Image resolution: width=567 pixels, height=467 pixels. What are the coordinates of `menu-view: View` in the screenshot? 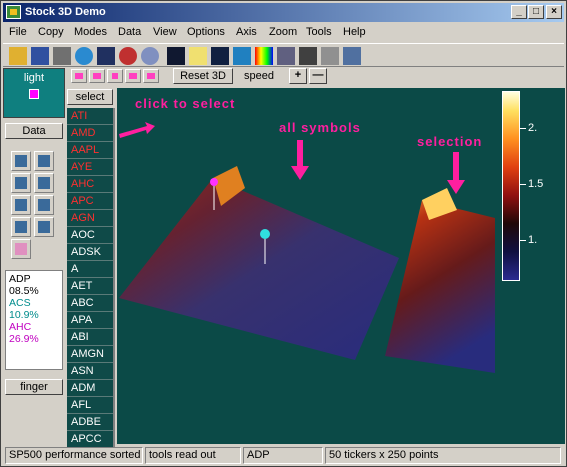 It's located at (165, 32).